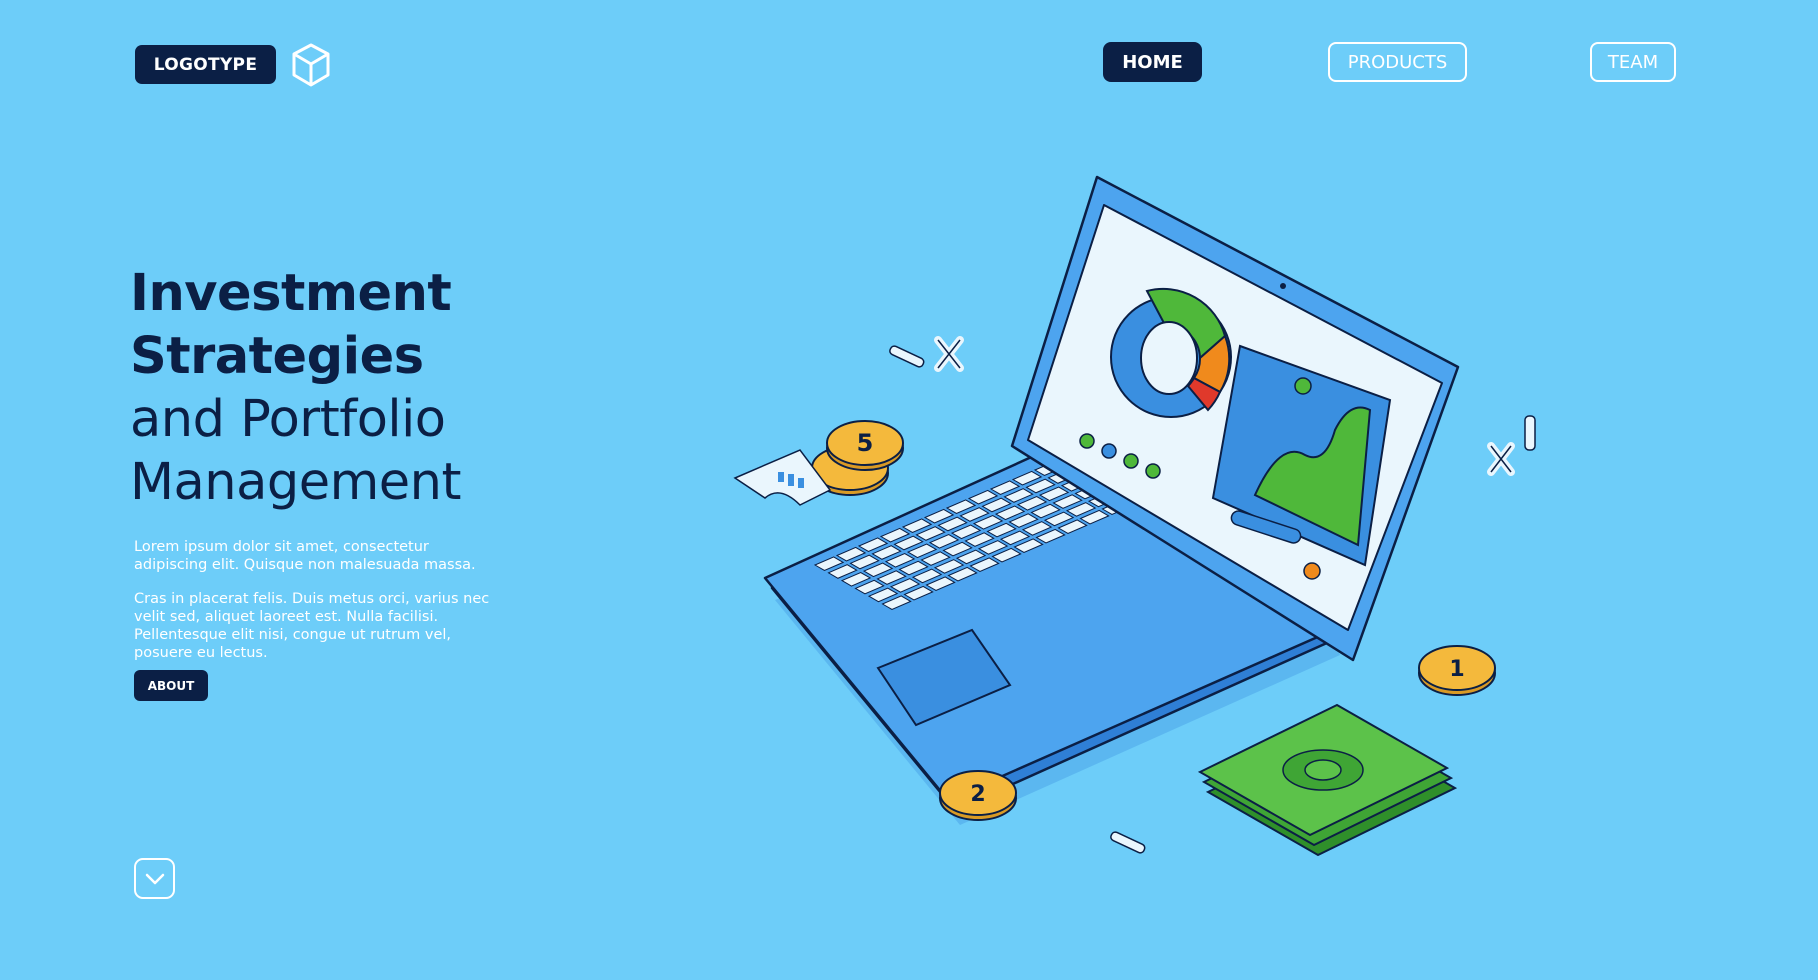 Image resolution: width=1818 pixels, height=980 pixels. What do you see at coordinates (288, 419) in the screenshot?
I see `hero-subtitle-line1: and Portfolio` at bounding box center [288, 419].